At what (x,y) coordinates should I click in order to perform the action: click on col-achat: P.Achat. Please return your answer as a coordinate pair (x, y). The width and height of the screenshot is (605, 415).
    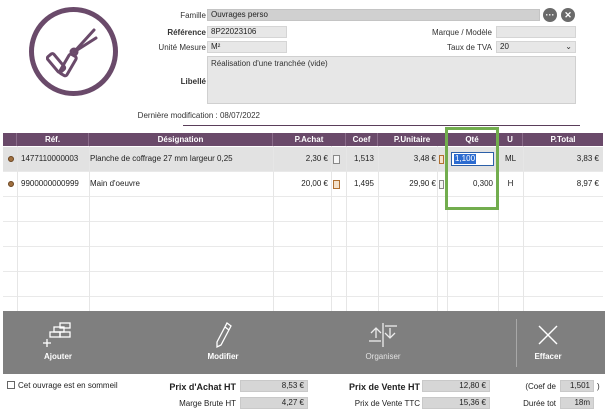
    Looking at the image, I should click on (309, 139).